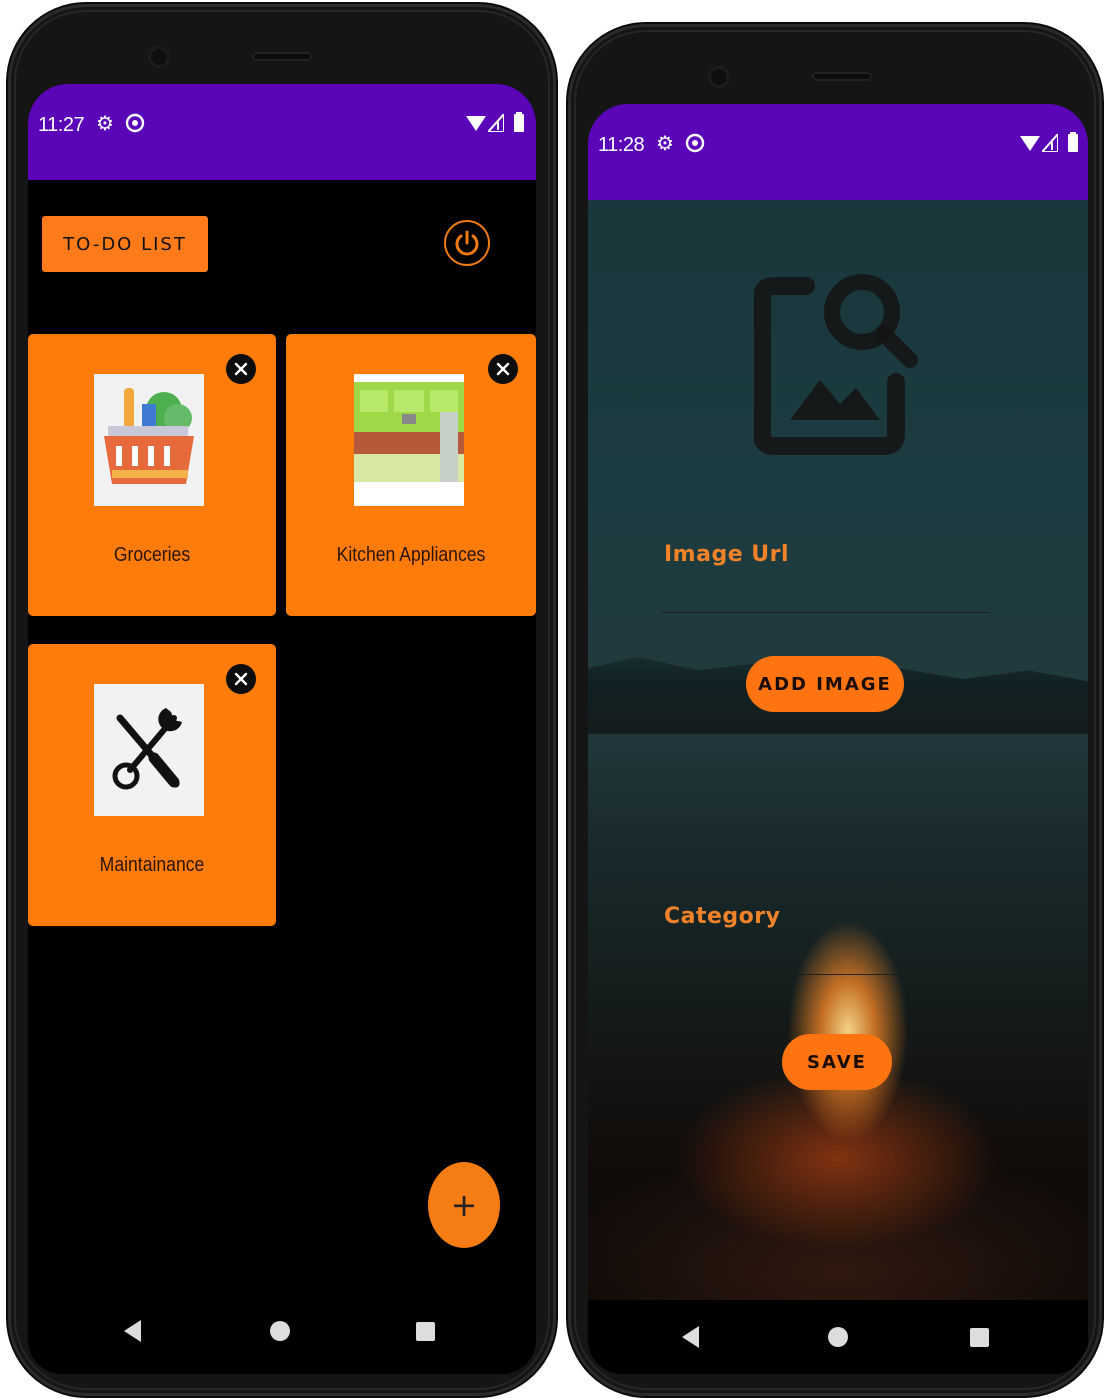 This screenshot has height=1400, width=1104. Describe the element at coordinates (836, 358) in the screenshot. I see `image-search-icon` at that location.